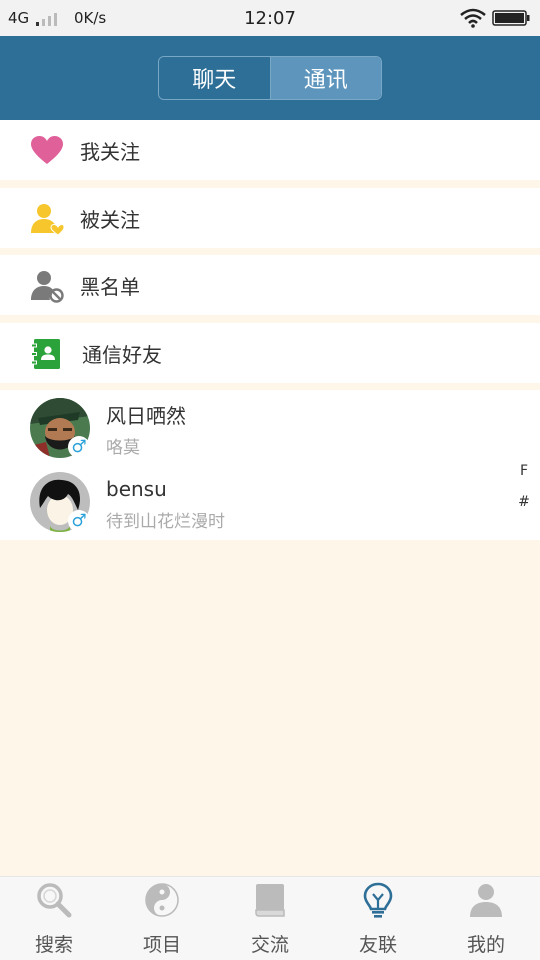 The width and height of the screenshot is (540, 960). What do you see at coordinates (270, 285) in the screenshot?
I see `menu-item-blacklist: 黑名单` at bounding box center [270, 285].